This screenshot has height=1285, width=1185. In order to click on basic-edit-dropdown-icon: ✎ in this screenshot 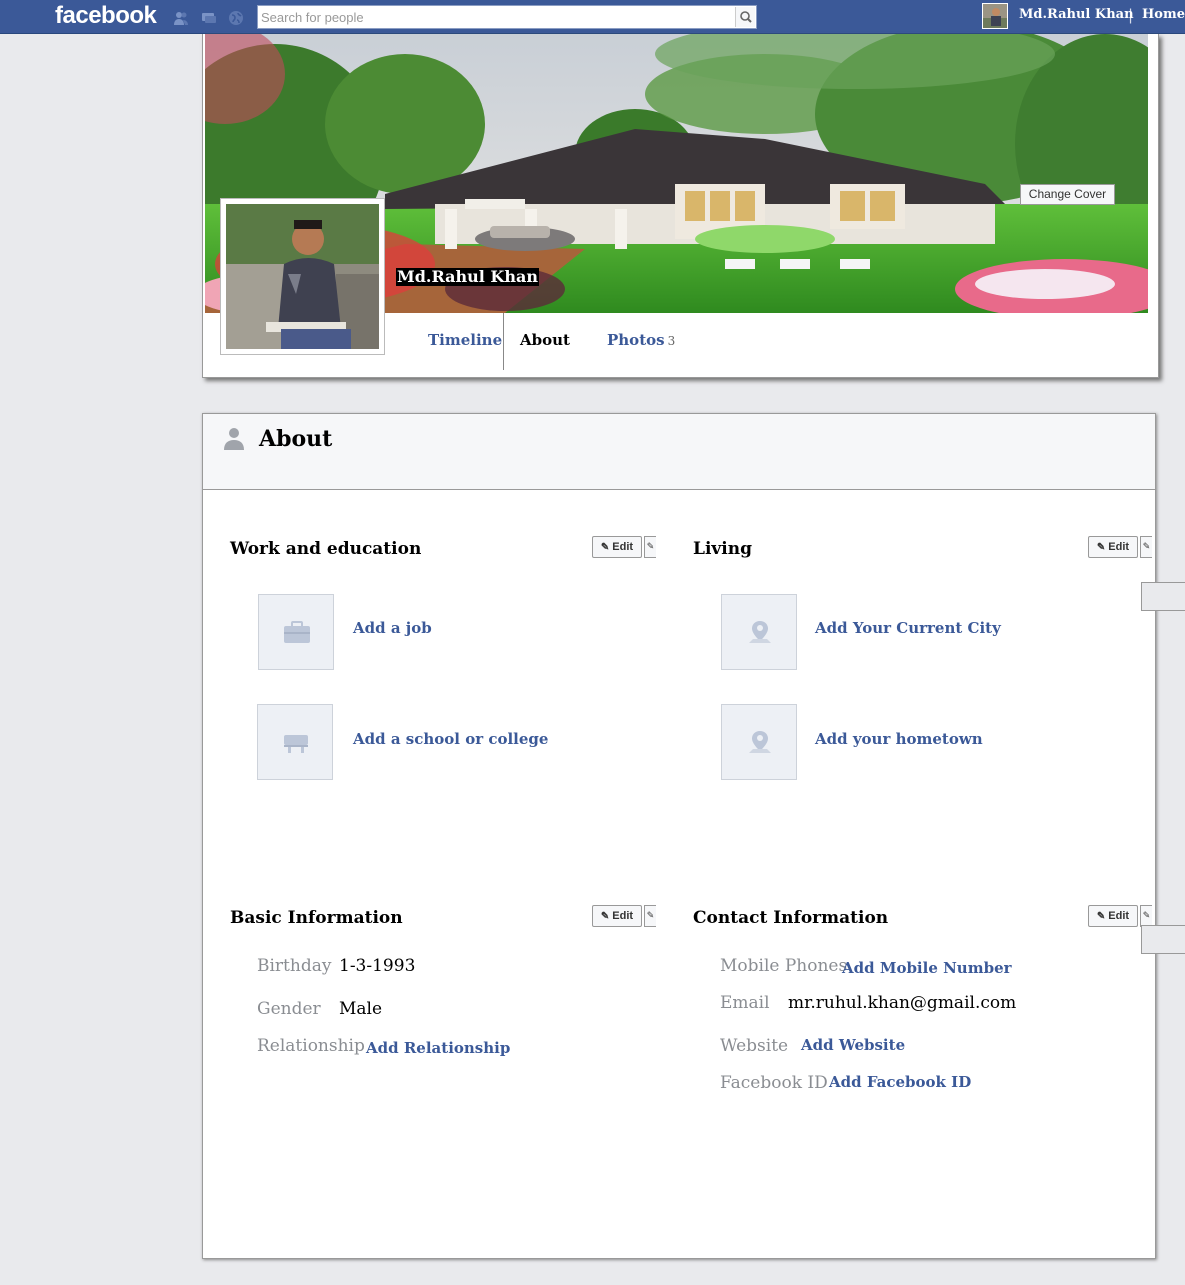, I will do `click(650, 916)`.